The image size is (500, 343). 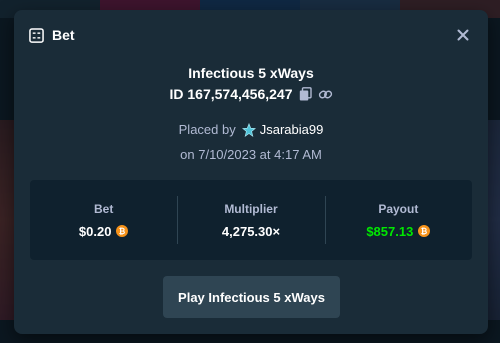 I want to click on close-button, so click(x=463, y=35).